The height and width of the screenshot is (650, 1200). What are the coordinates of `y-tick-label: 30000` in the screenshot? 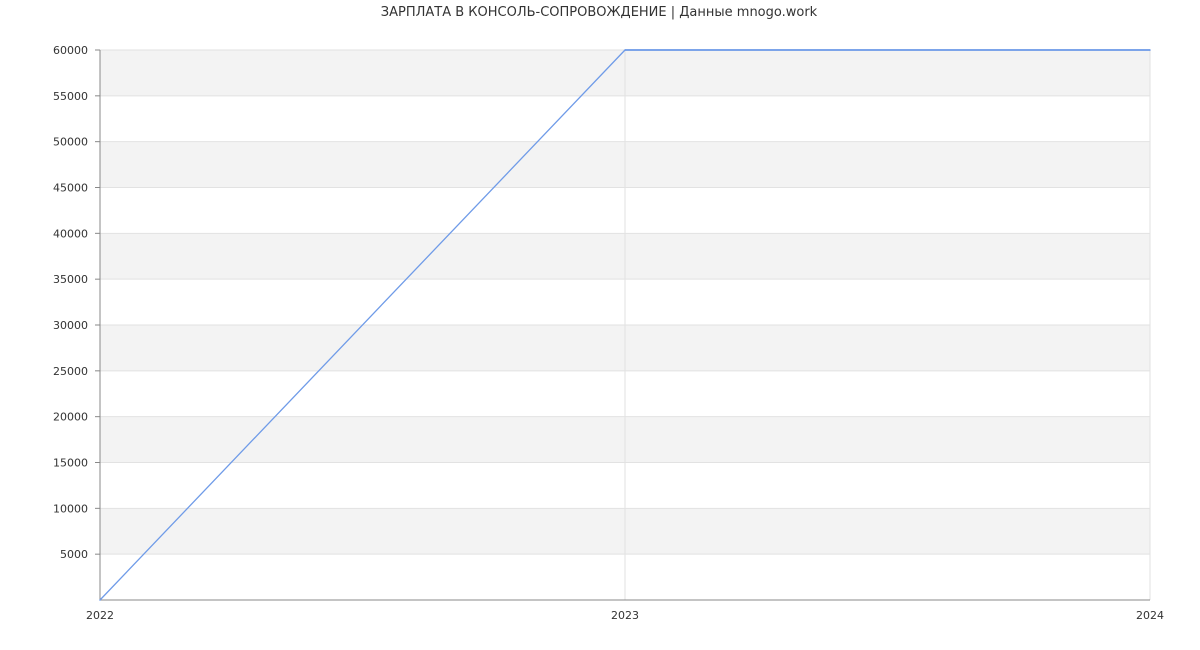 It's located at (70, 325).